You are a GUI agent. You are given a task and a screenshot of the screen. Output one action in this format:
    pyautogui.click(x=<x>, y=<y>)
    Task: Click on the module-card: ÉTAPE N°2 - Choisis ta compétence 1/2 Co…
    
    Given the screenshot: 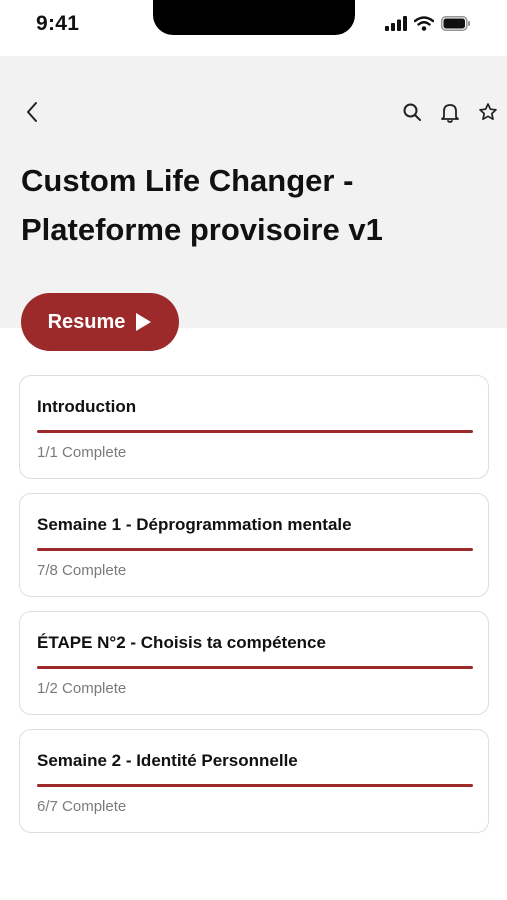 What is the action you would take?
    pyautogui.click(x=254, y=663)
    